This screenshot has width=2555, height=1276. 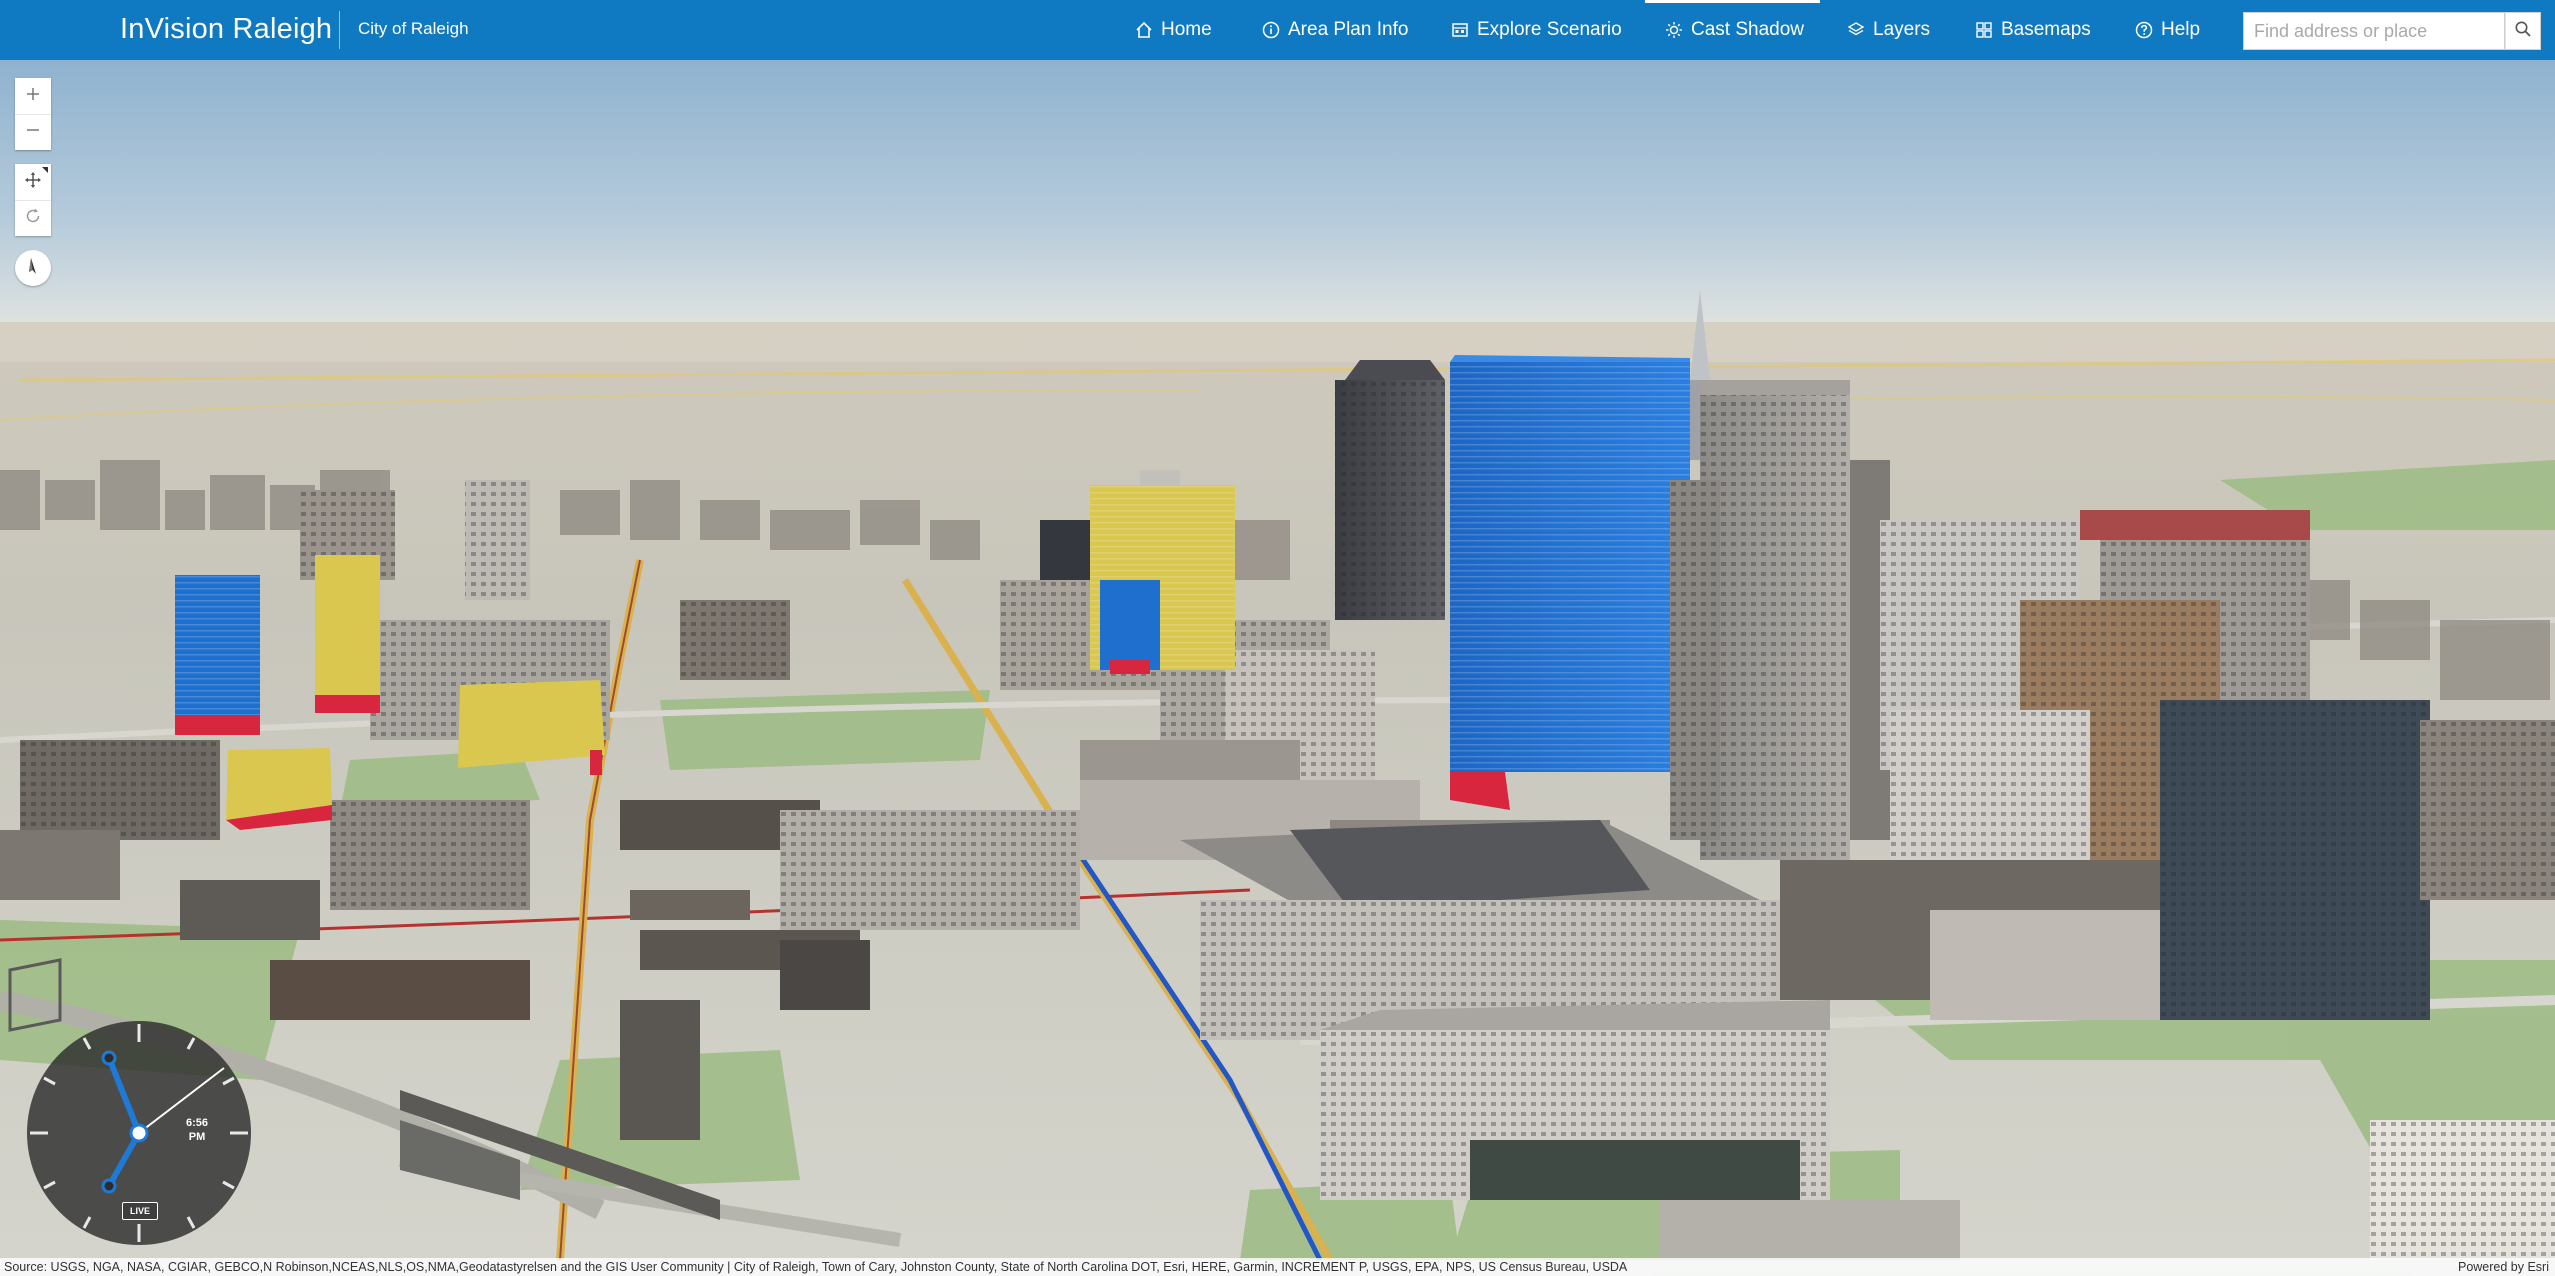 I want to click on basemaps-icon, so click(x=1984, y=30).